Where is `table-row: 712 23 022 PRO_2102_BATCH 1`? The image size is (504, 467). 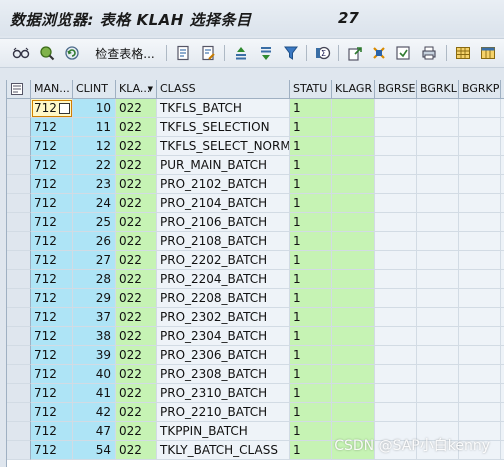
table-row: 712 23 022 PRO_2102_BATCH 1 is located at coordinates (255, 184).